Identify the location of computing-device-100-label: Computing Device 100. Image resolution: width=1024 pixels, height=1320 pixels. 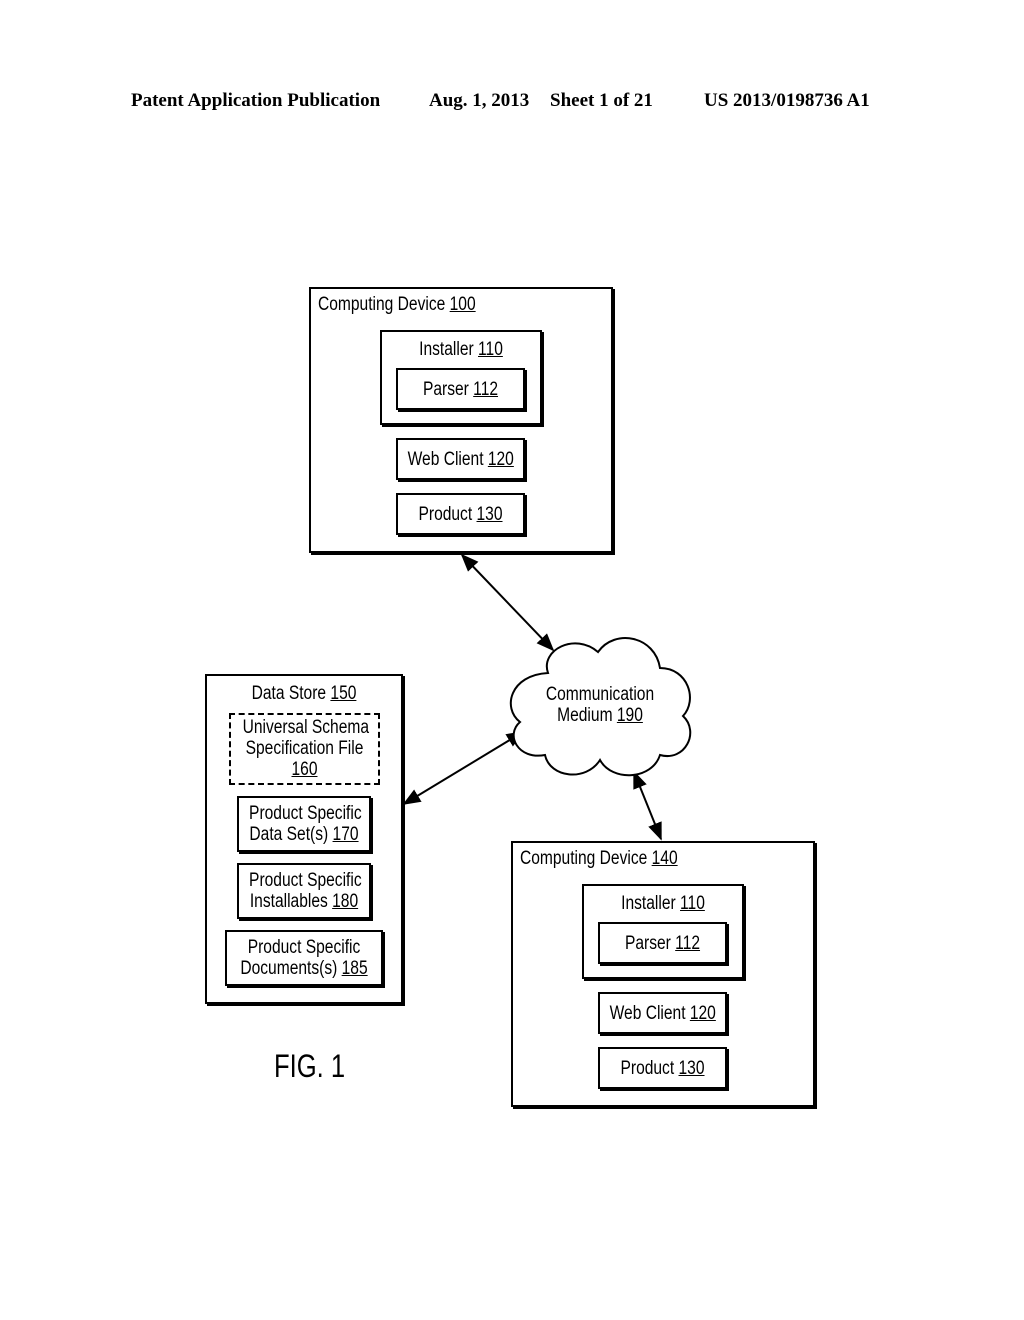
(397, 304).